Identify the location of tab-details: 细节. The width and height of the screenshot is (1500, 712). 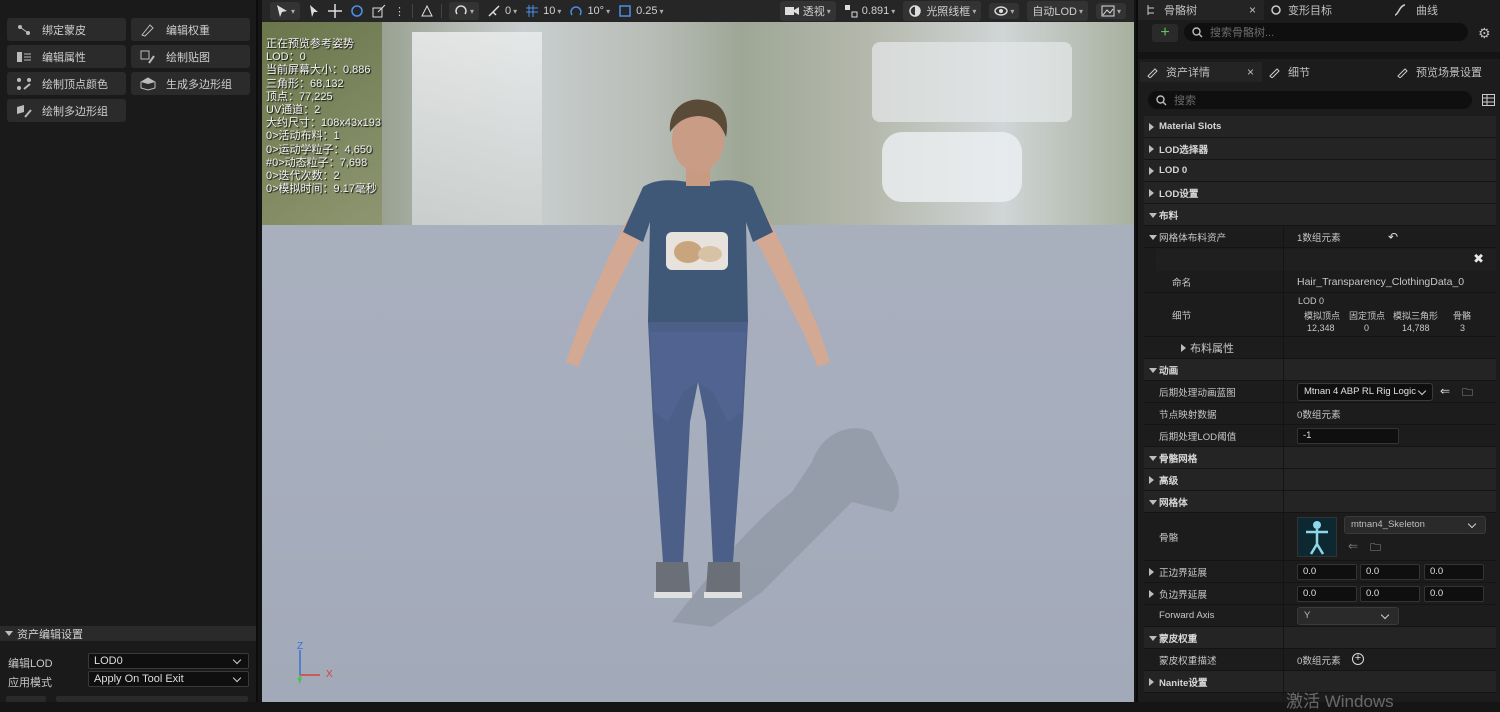
(1323, 72).